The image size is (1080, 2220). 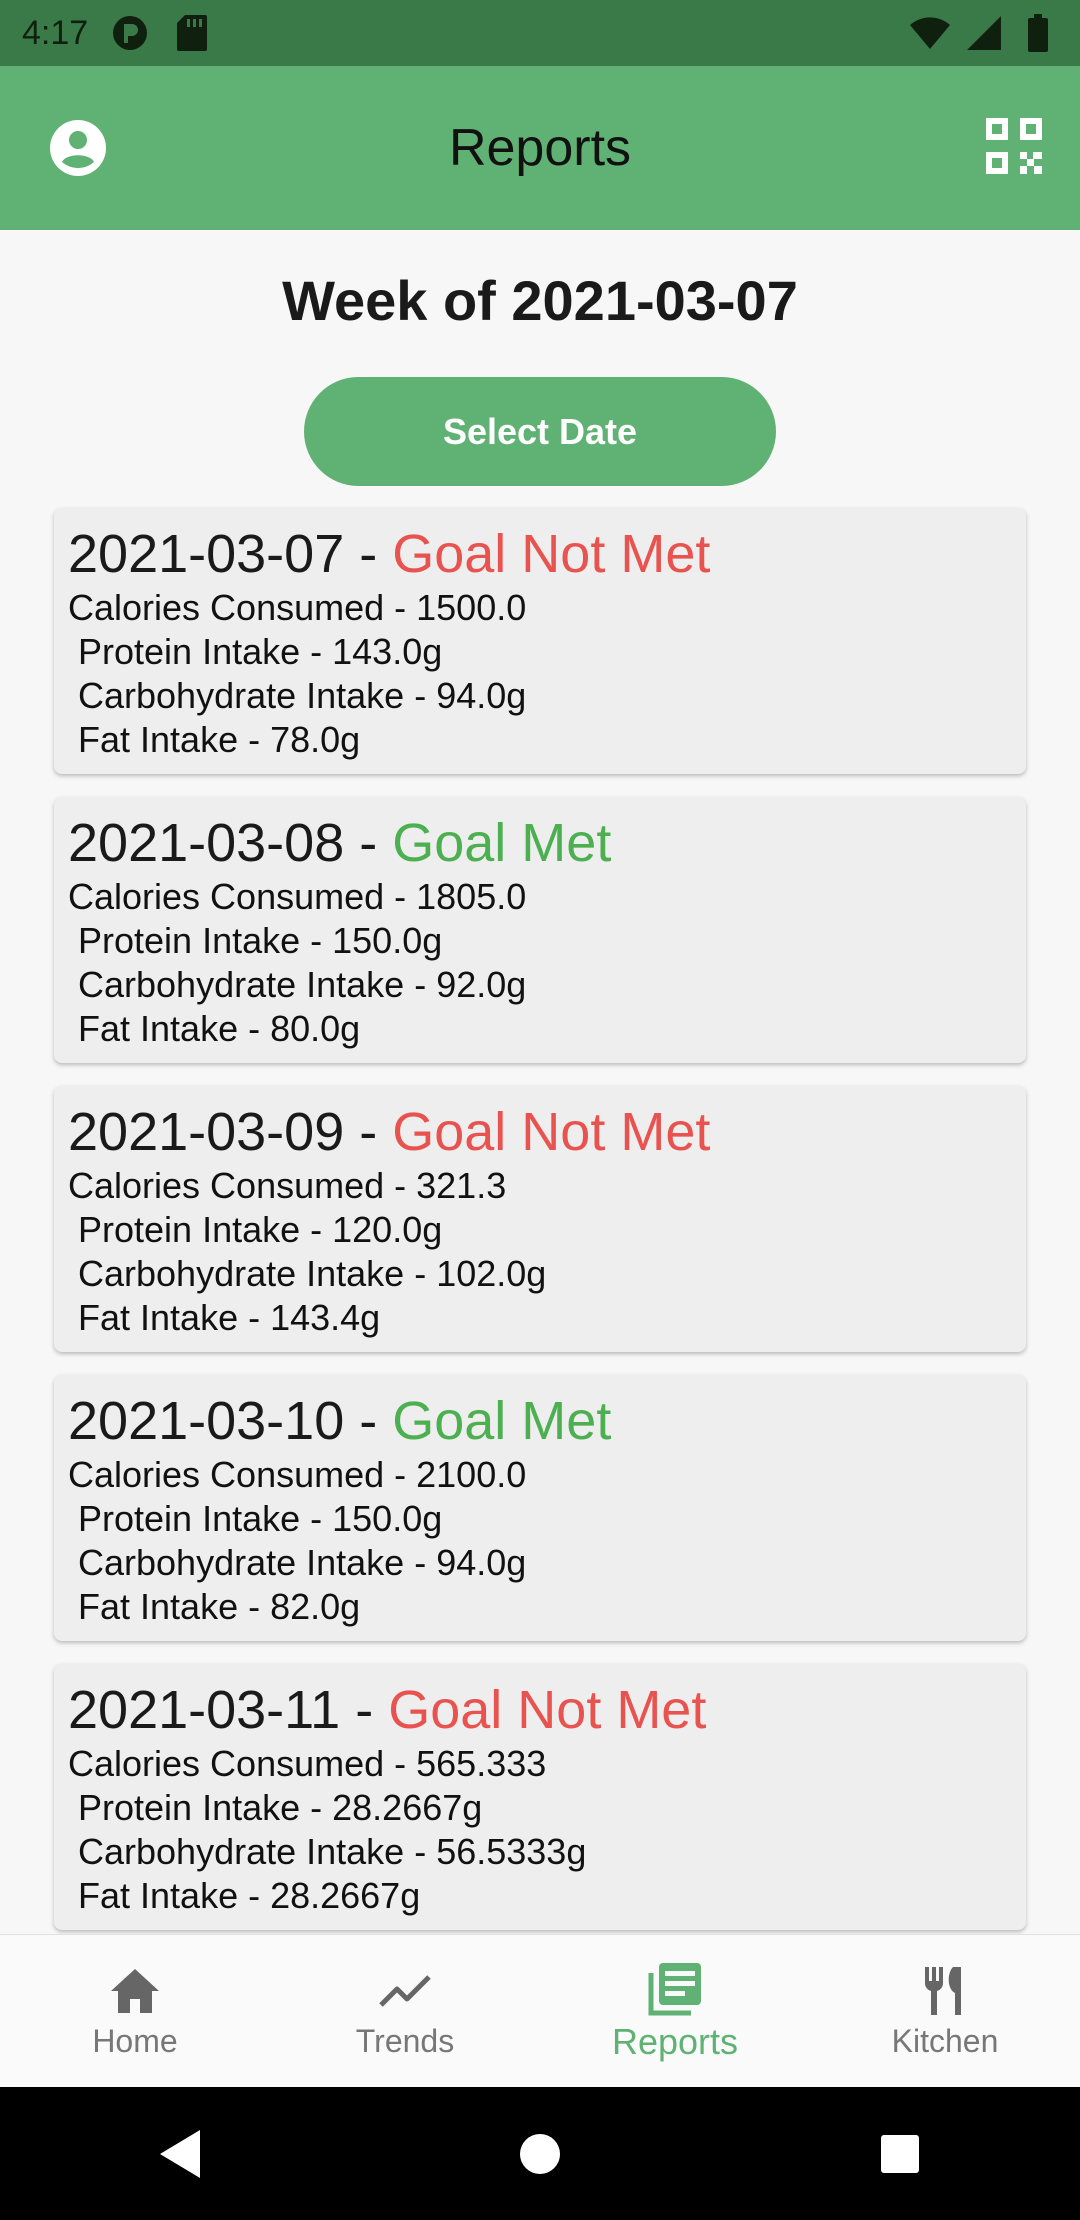 I want to click on home-icon, so click(x=135, y=1991).